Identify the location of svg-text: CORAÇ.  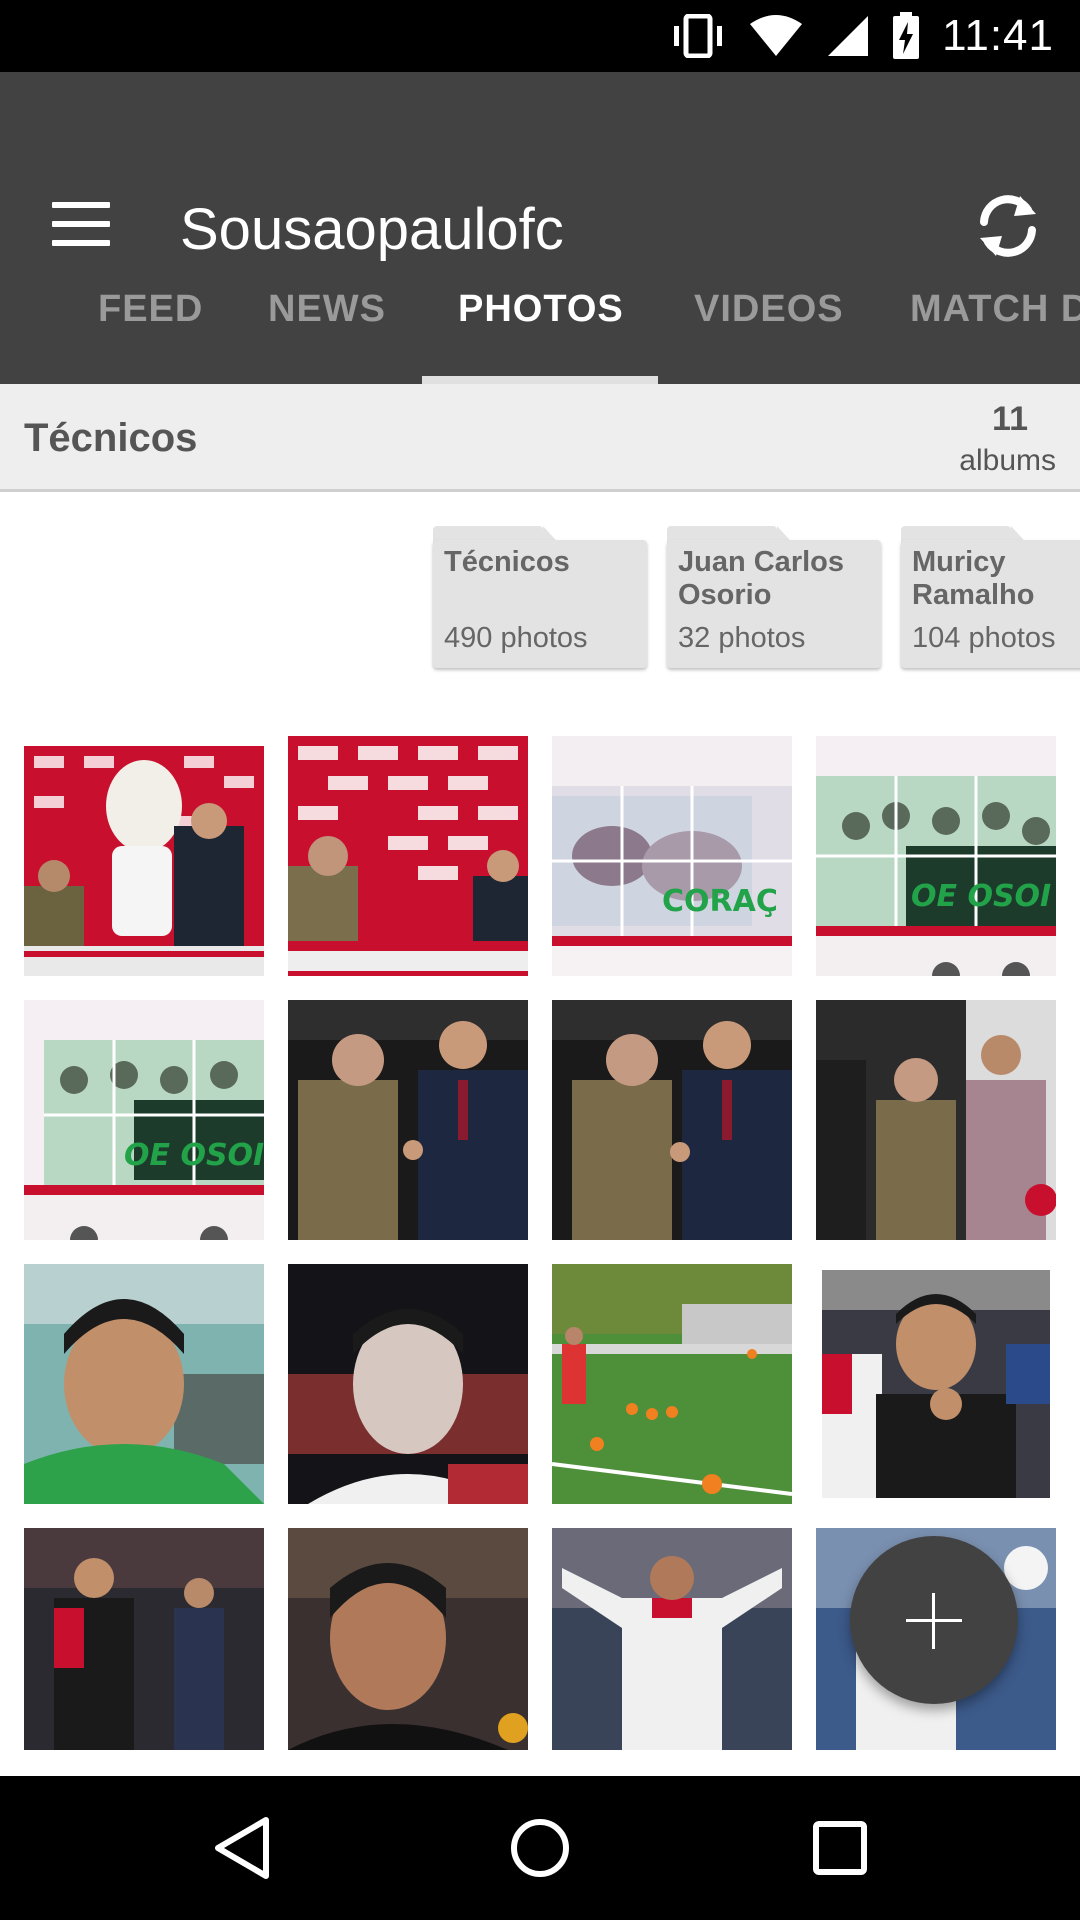
(720, 901).